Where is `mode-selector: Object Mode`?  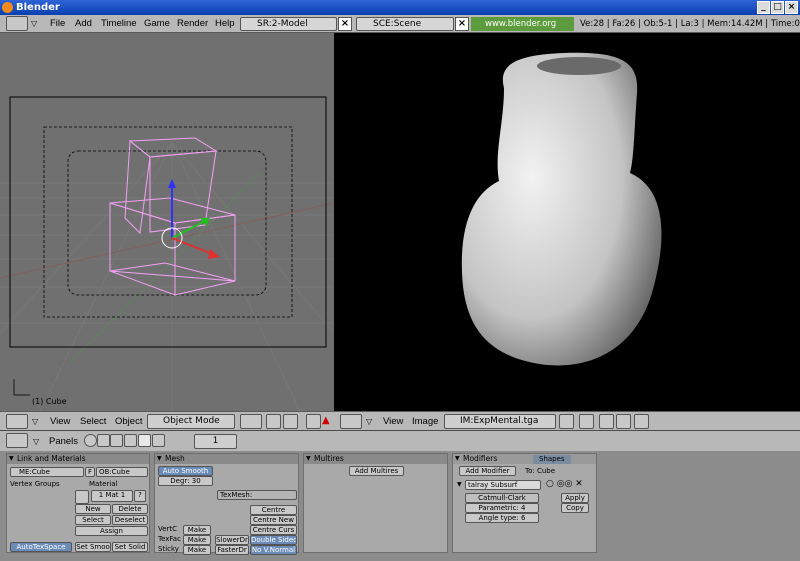
mode-selector: Object Mode is located at coordinates (191, 421).